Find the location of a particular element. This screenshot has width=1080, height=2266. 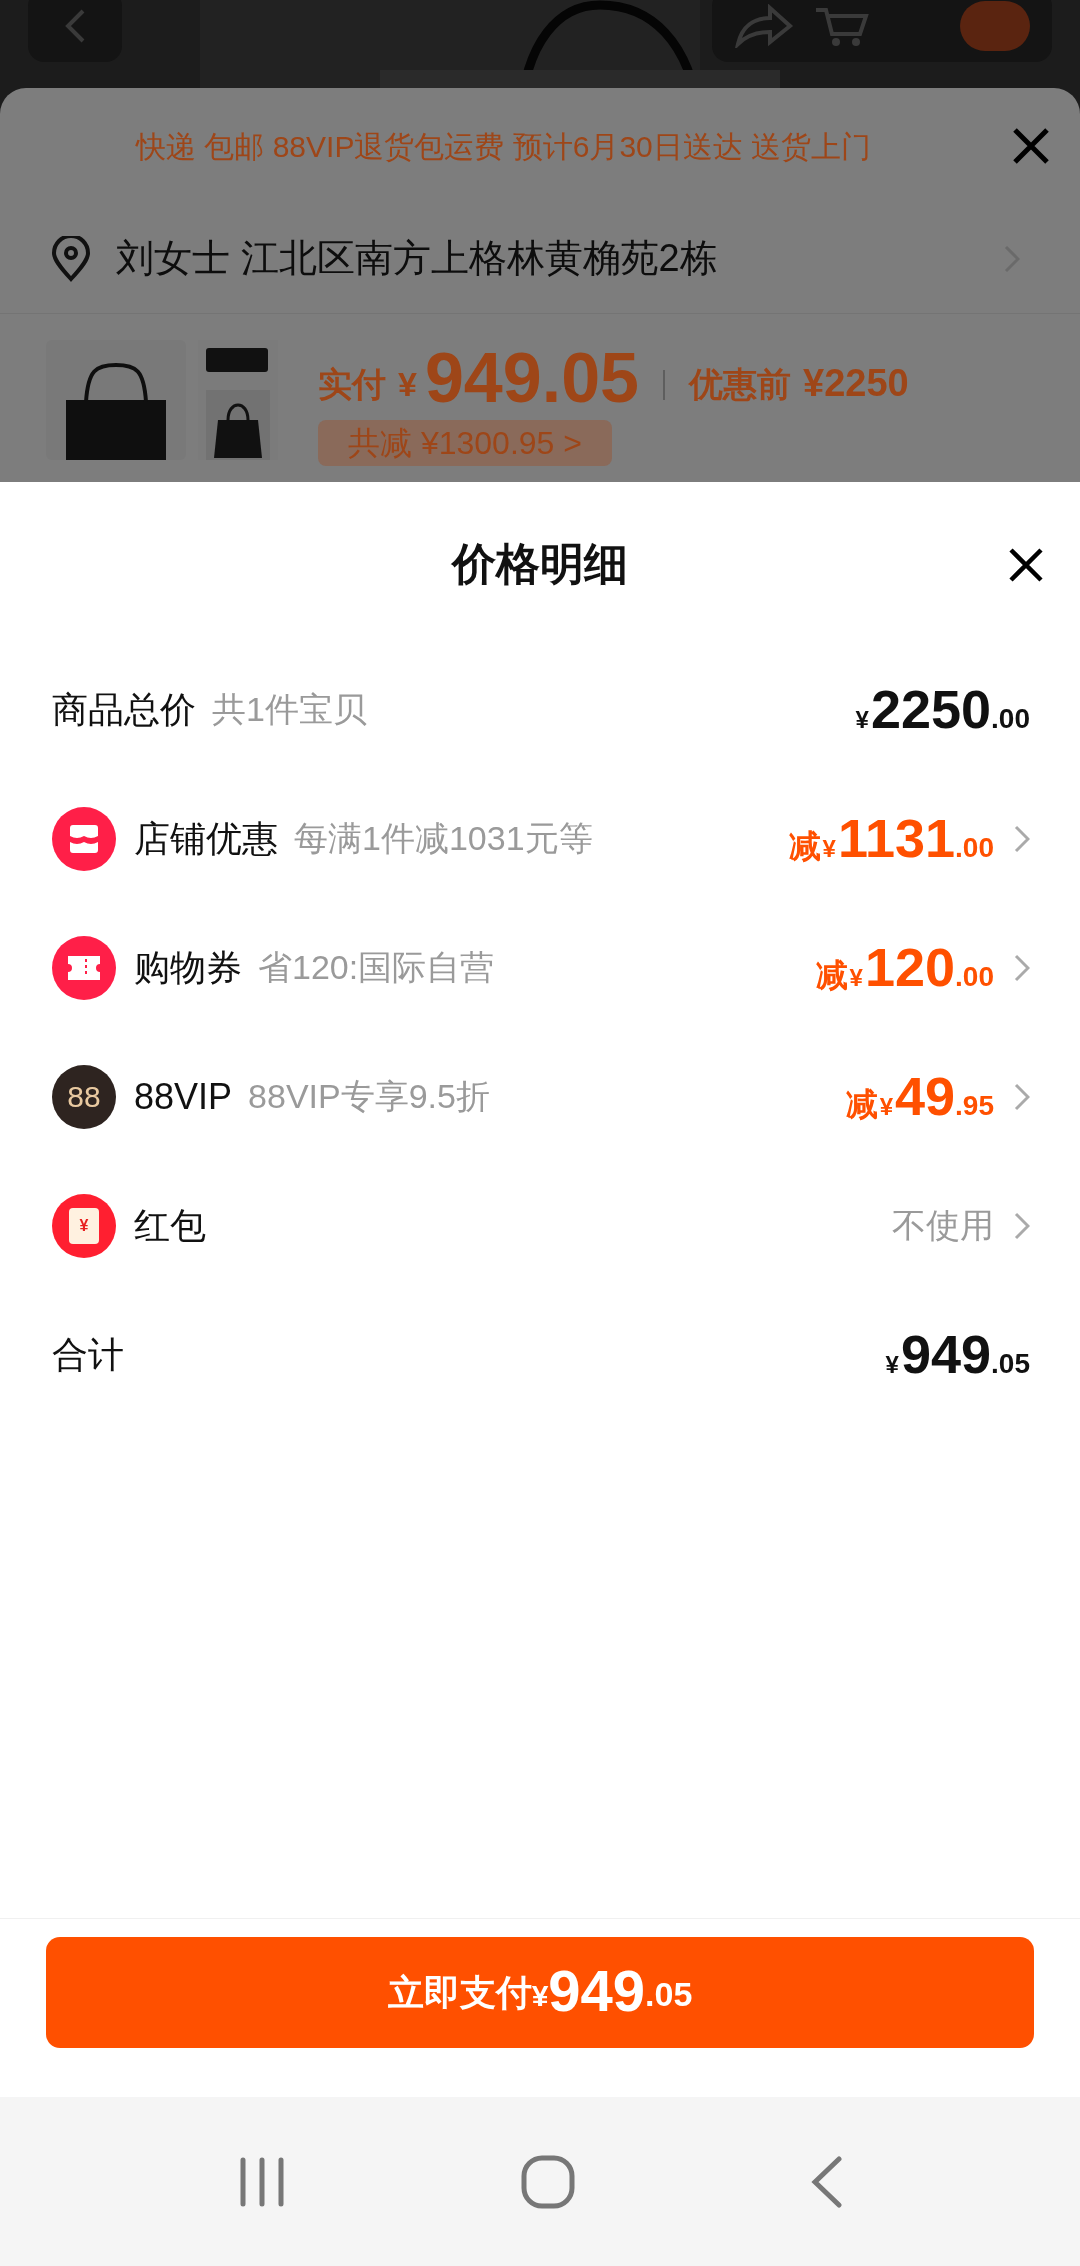

row-note: 88VIP专享9.5折 is located at coordinates (369, 1096).